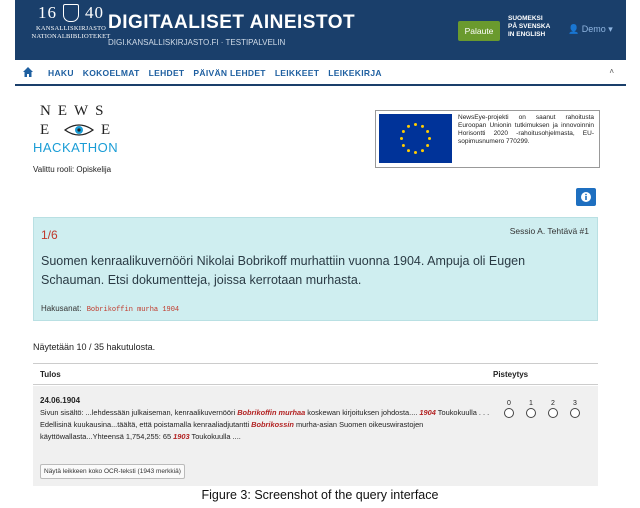 Image resolution: width=640 pixels, height=508 pixels. I want to click on score-radio-group: 0 1 2 3, so click(543, 415).